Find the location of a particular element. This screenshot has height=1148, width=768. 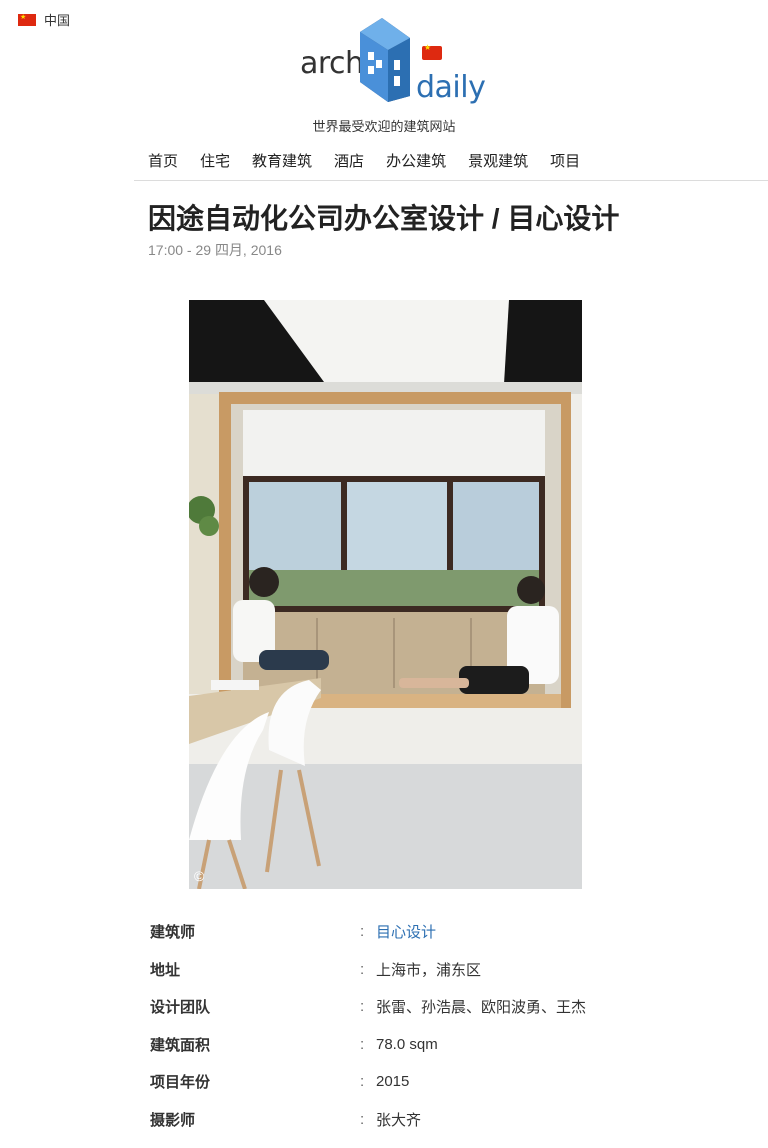

locale-label: 中国 is located at coordinates (57, 20).